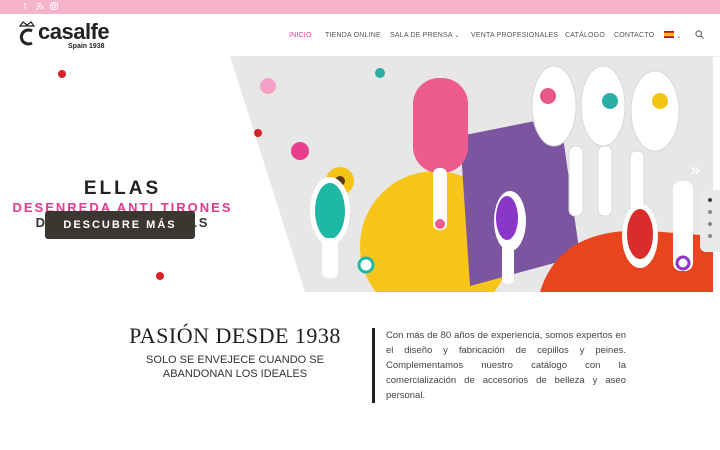 The width and height of the screenshot is (720, 450). What do you see at coordinates (27, 33) in the screenshot?
I see `crown-c-icon` at bounding box center [27, 33].